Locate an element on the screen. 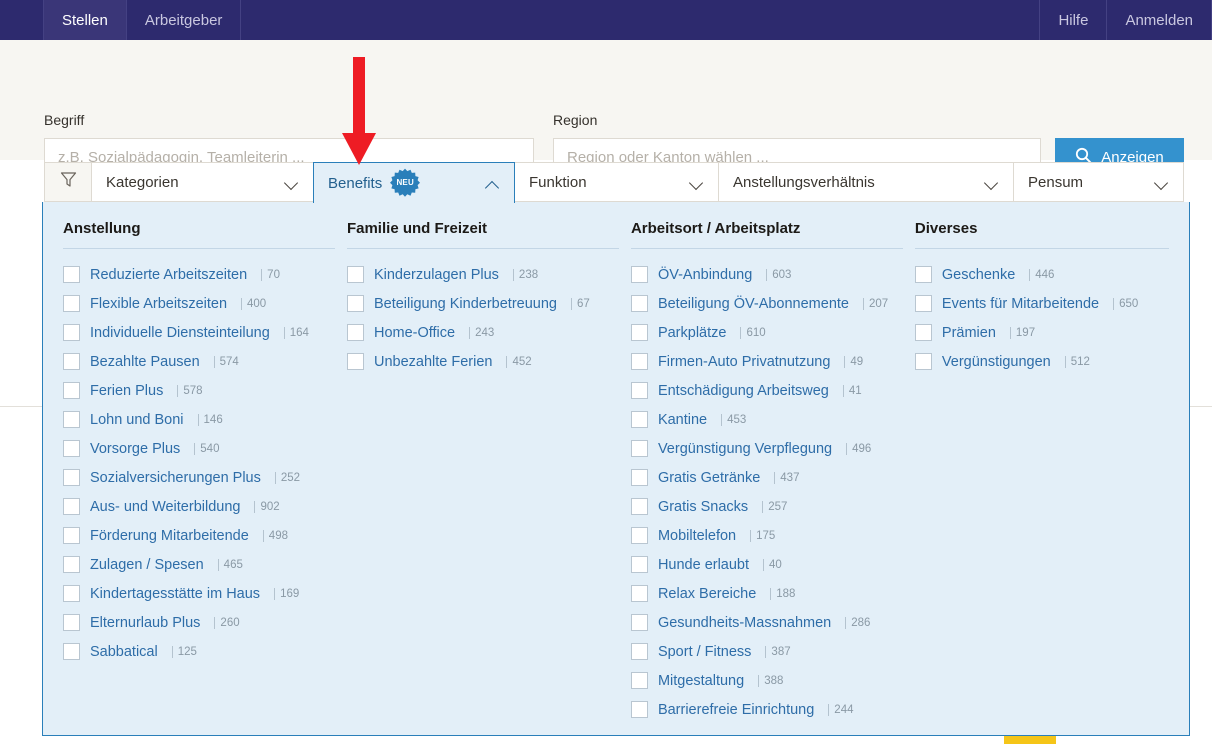 The height and width of the screenshot is (744, 1212). benefit-option-row: Elternurlaub Plus 260 is located at coordinates (199, 622).